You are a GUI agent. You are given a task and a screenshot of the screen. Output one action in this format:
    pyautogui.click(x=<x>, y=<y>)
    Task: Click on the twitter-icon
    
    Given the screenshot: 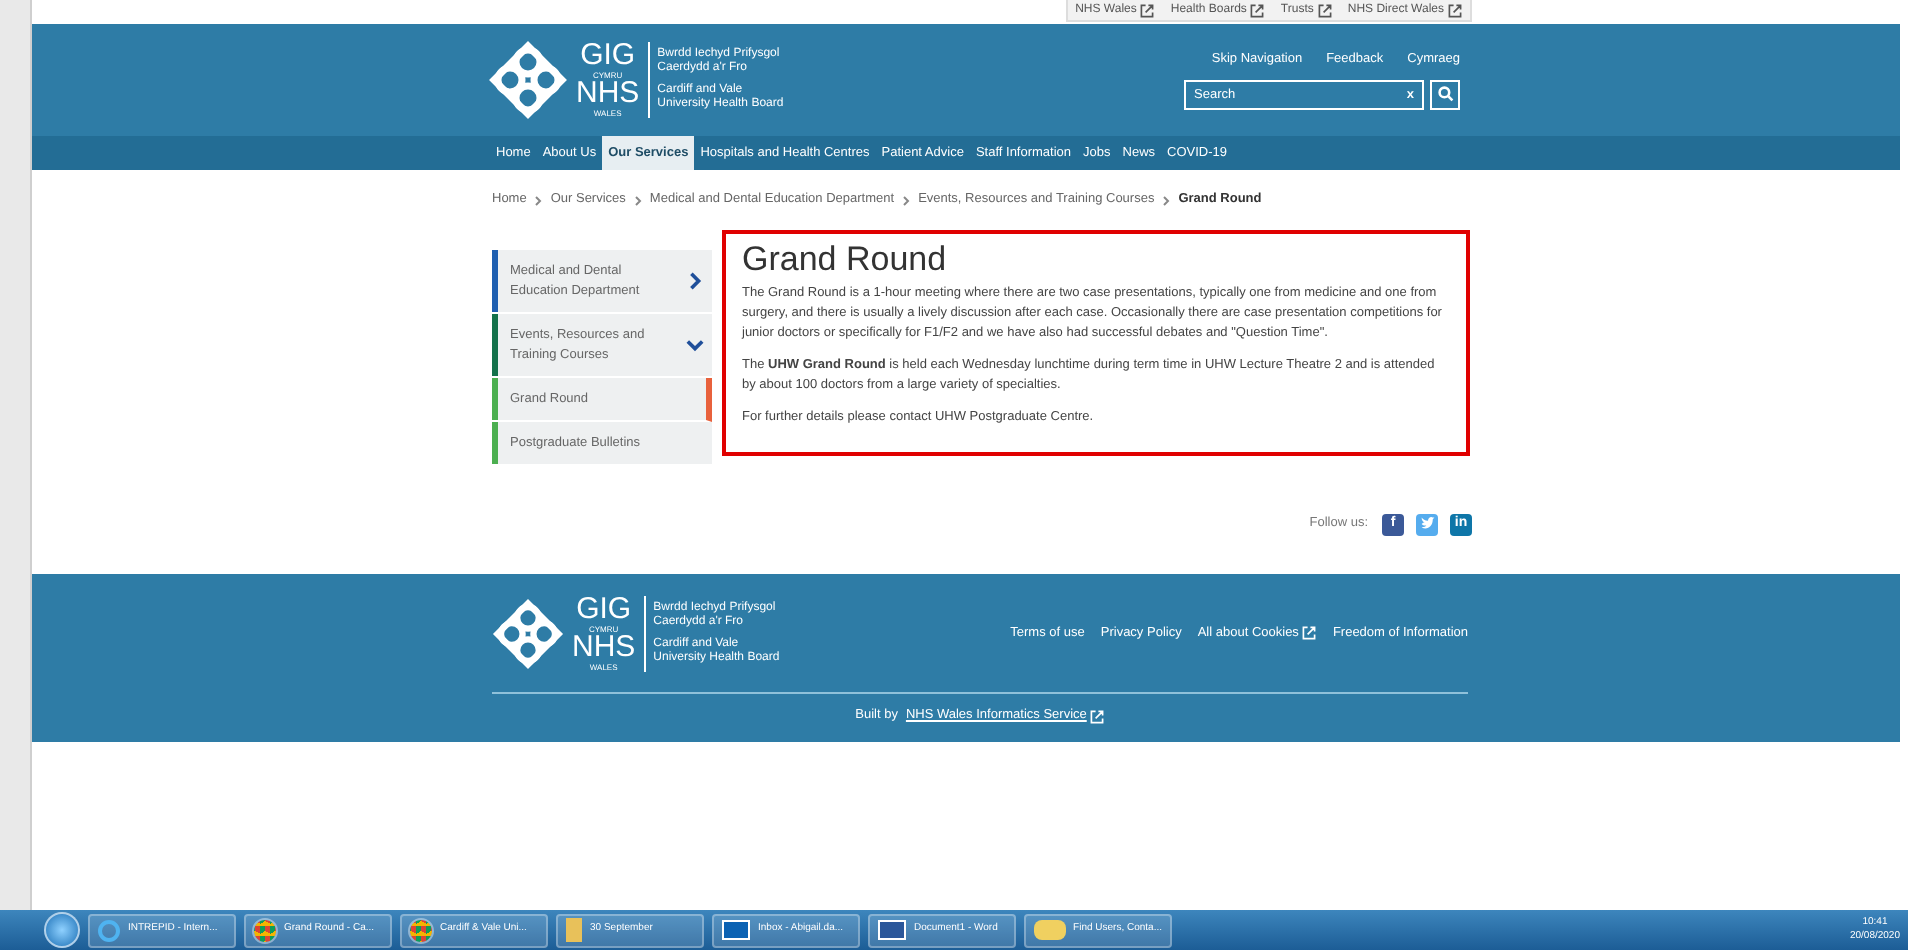 What is the action you would take?
    pyautogui.click(x=1427, y=524)
    